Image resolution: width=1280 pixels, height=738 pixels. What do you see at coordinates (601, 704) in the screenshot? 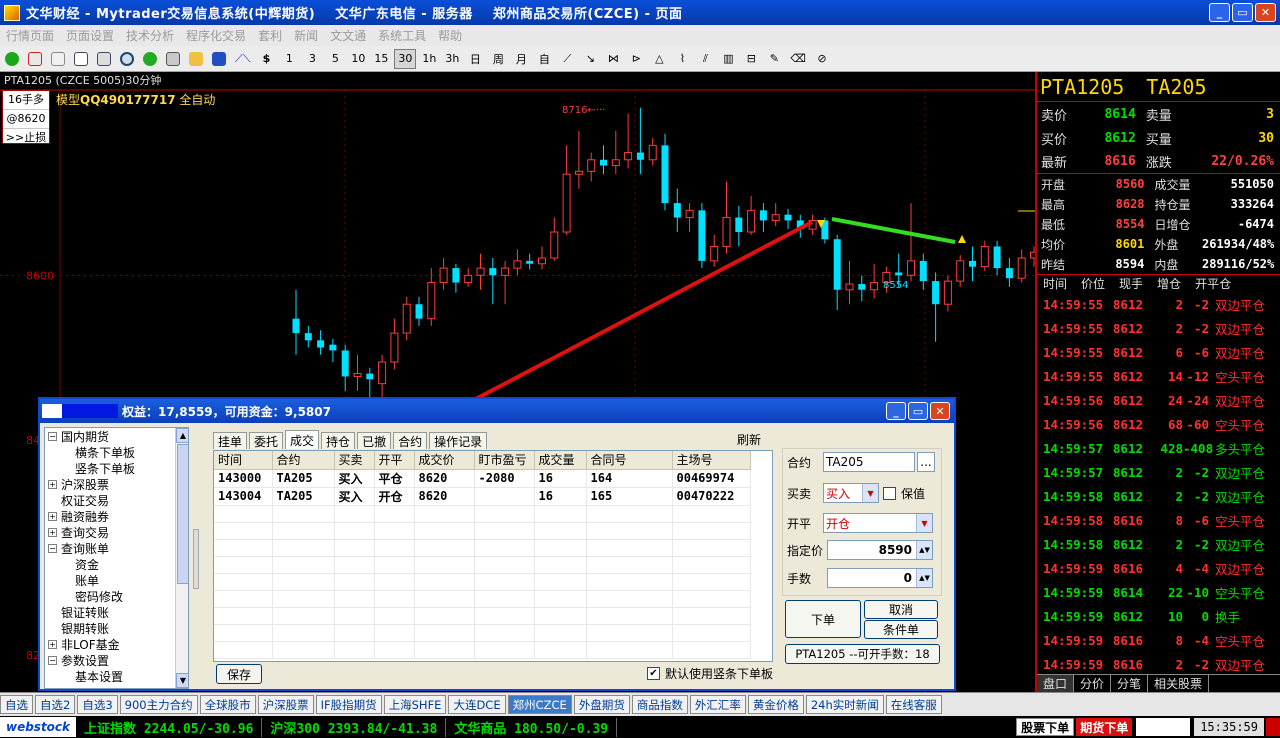
I see `market-tab: 外盘期货` at bounding box center [601, 704].